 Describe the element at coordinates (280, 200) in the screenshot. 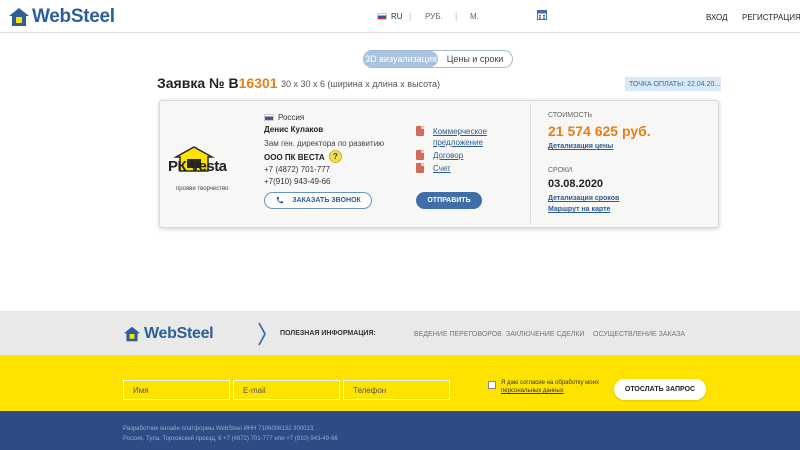

I see `phone-icon` at that location.